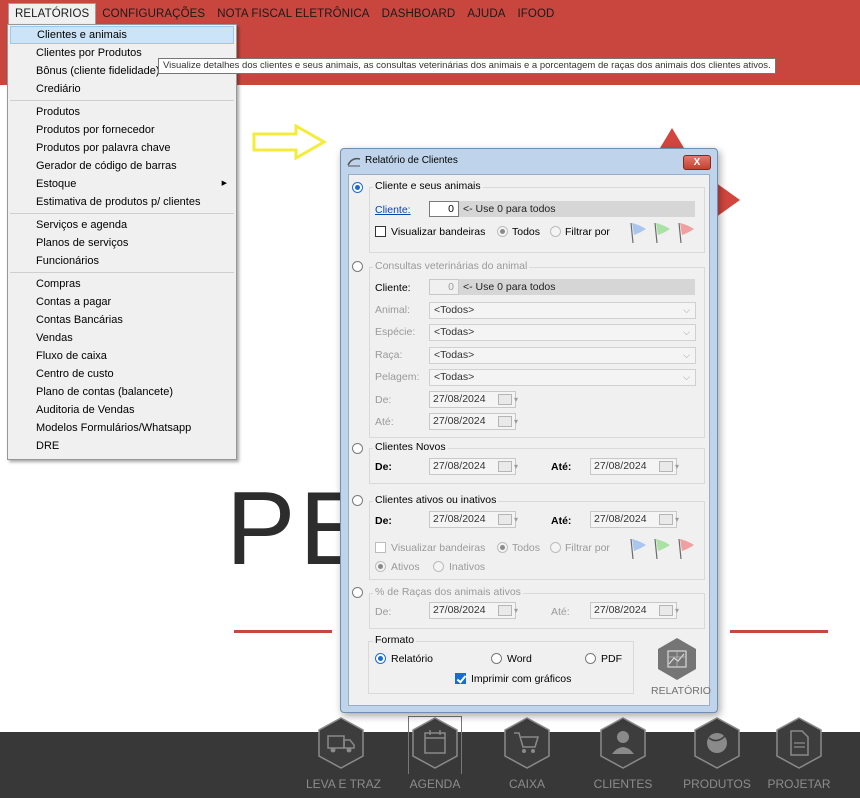 This screenshot has width=860, height=798. What do you see at coordinates (122, 428) in the screenshot?
I see `menu-item-modelos-formularios: Modelos Formulários/Whatsapp` at bounding box center [122, 428].